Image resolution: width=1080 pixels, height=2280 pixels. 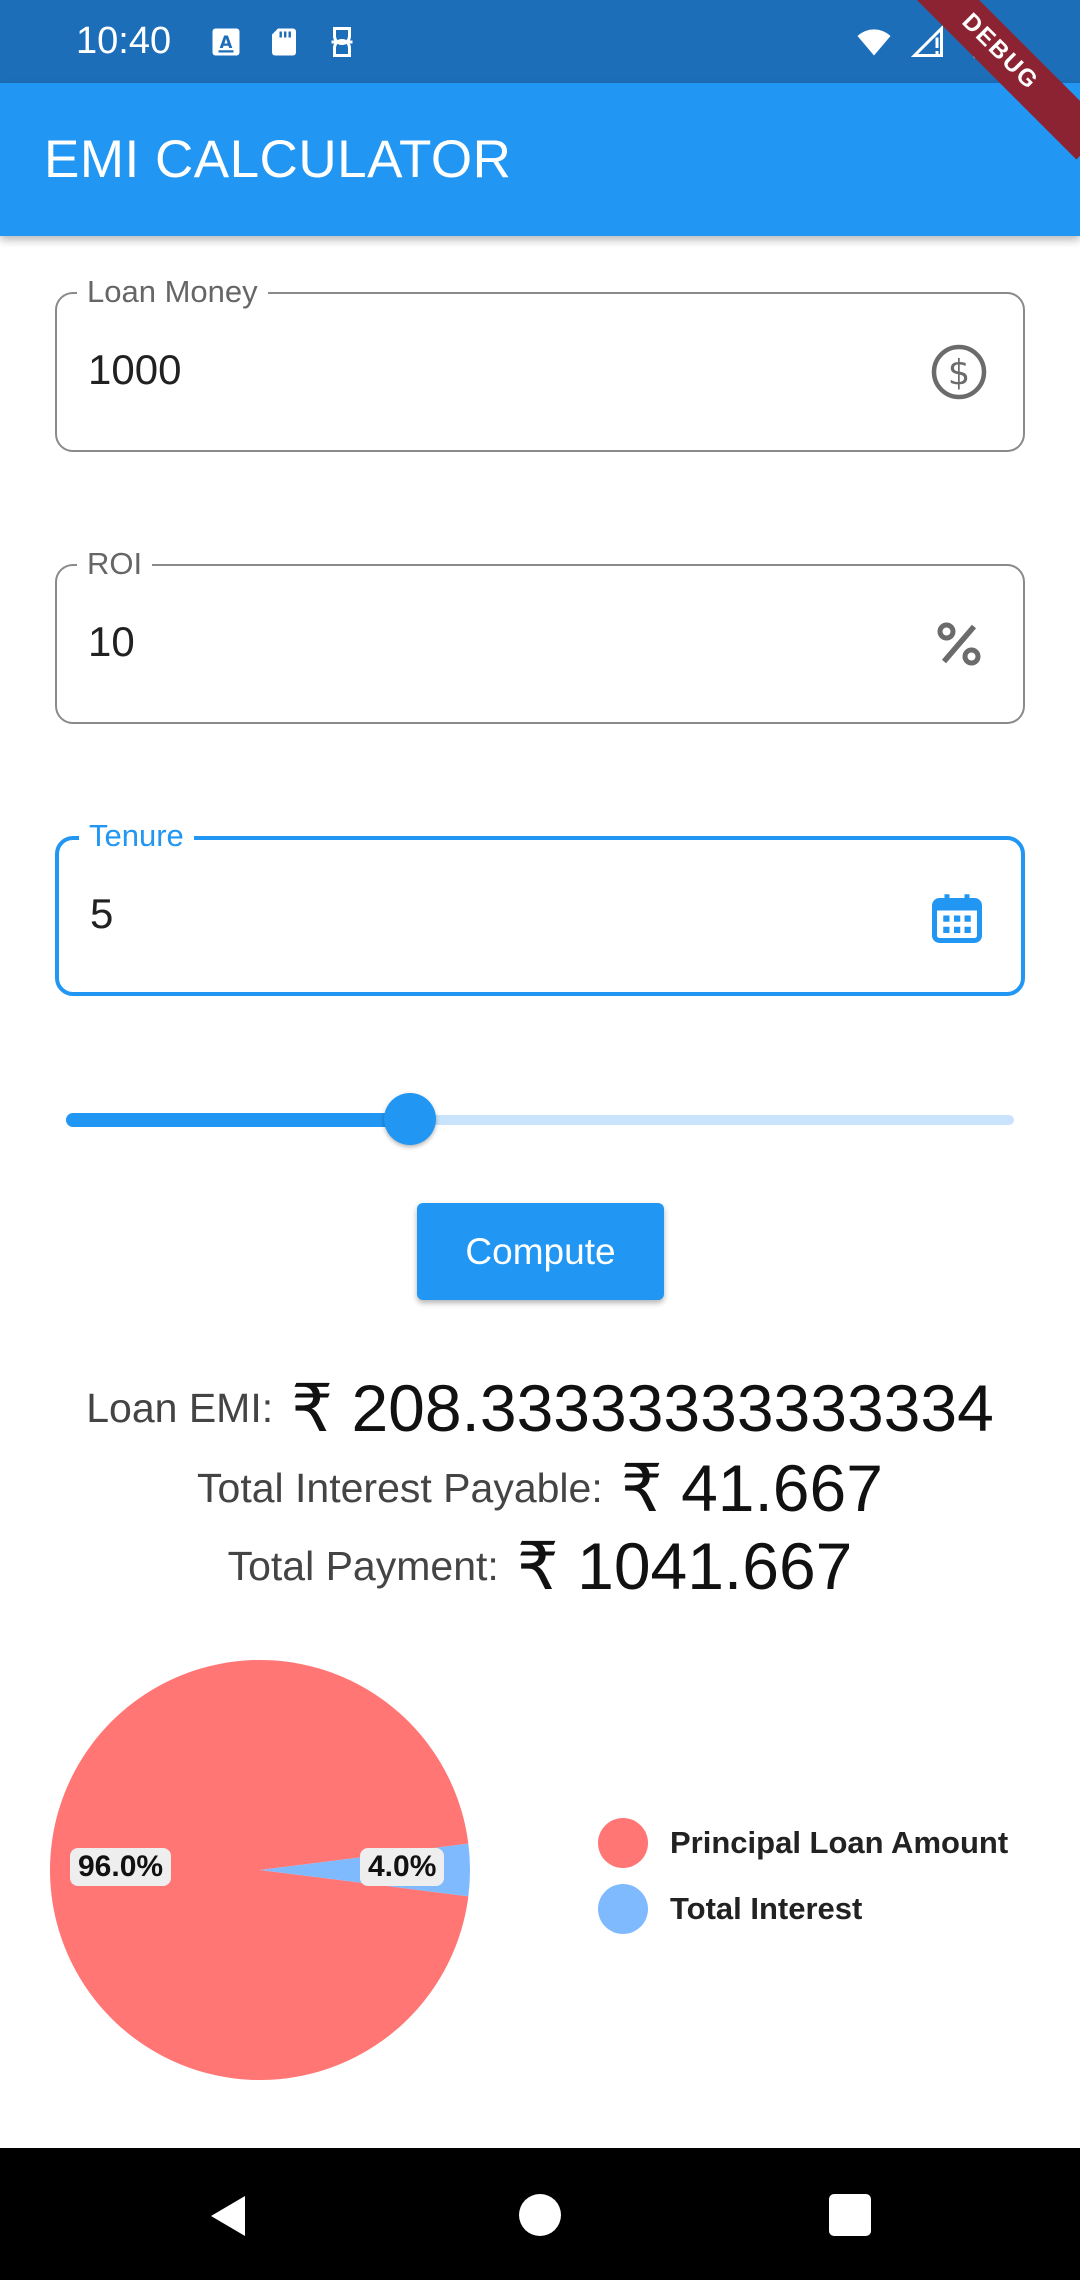 I want to click on legend-label: Total Interest, so click(x=766, y=1908).